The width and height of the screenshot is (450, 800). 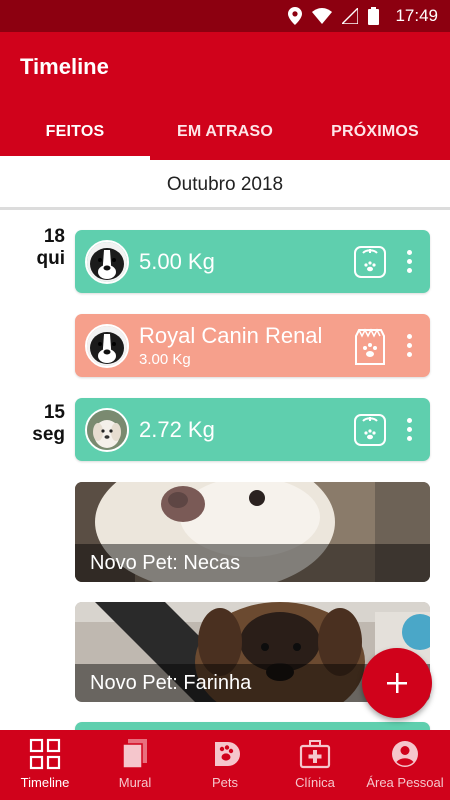 I want to click on wifi-icon, so click(x=322, y=16).